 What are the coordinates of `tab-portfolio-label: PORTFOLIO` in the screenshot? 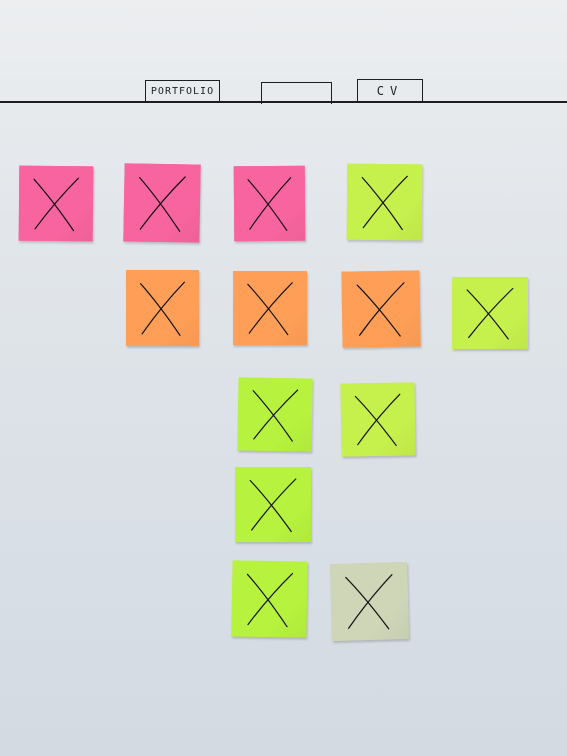 It's located at (182, 91).